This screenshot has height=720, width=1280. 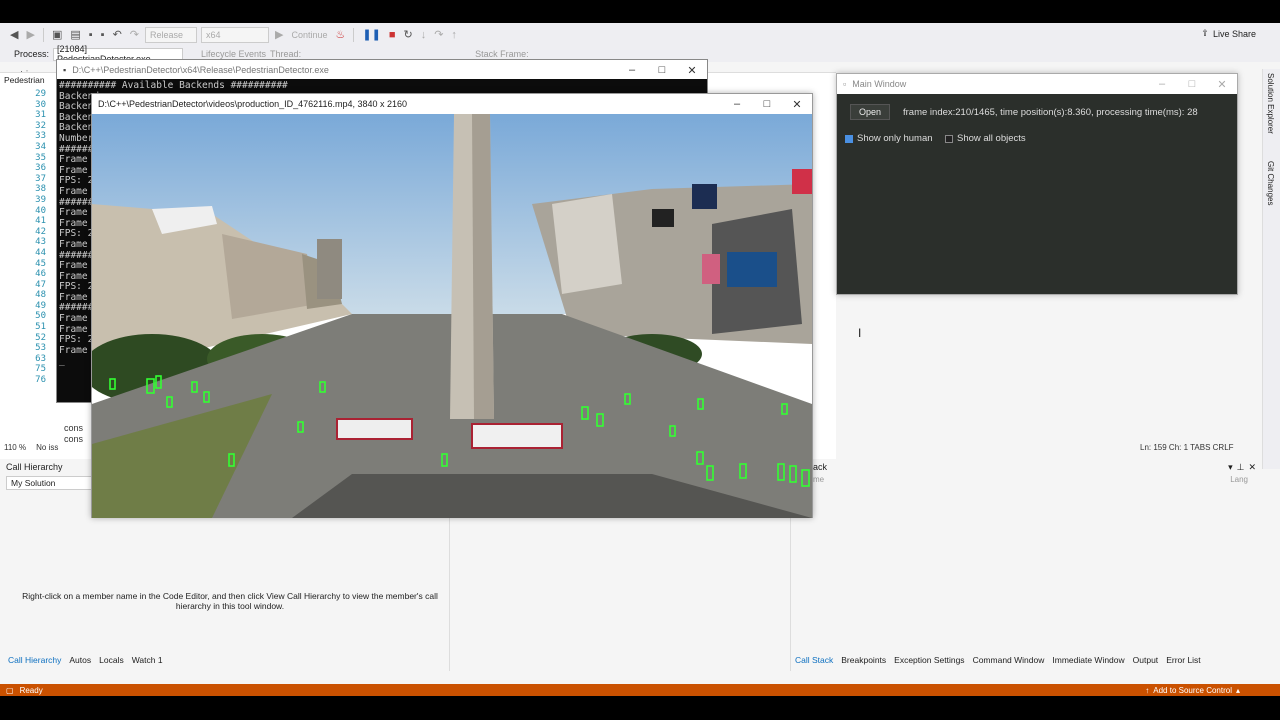 What do you see at coordinates (1187, 447) in the screenshot?
I see `cursor-position: Ln: 159 Ch: 1 TABS CRLF` at bounding box center [1187, 447].